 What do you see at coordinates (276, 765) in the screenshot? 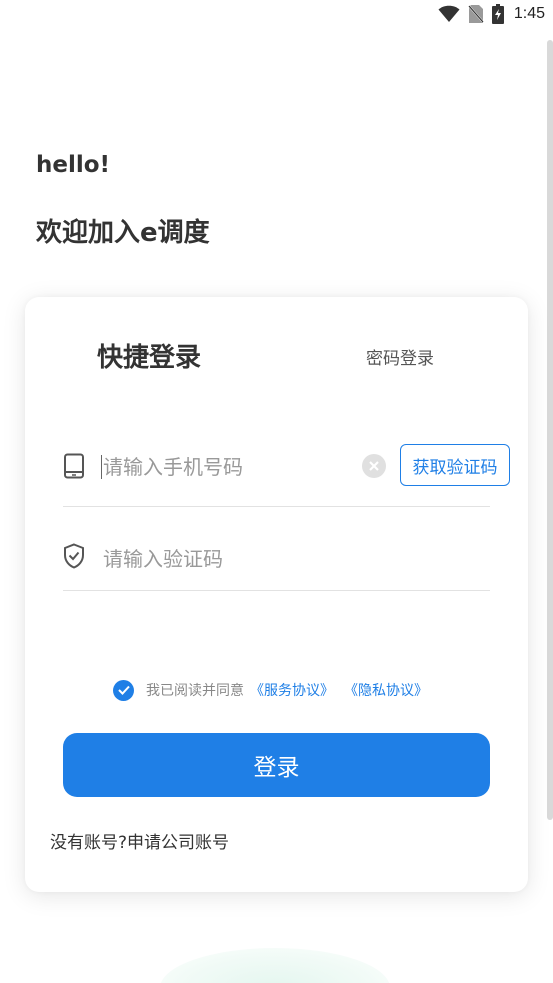
I see `login-button: 登录` at bounding box center [276, 765].